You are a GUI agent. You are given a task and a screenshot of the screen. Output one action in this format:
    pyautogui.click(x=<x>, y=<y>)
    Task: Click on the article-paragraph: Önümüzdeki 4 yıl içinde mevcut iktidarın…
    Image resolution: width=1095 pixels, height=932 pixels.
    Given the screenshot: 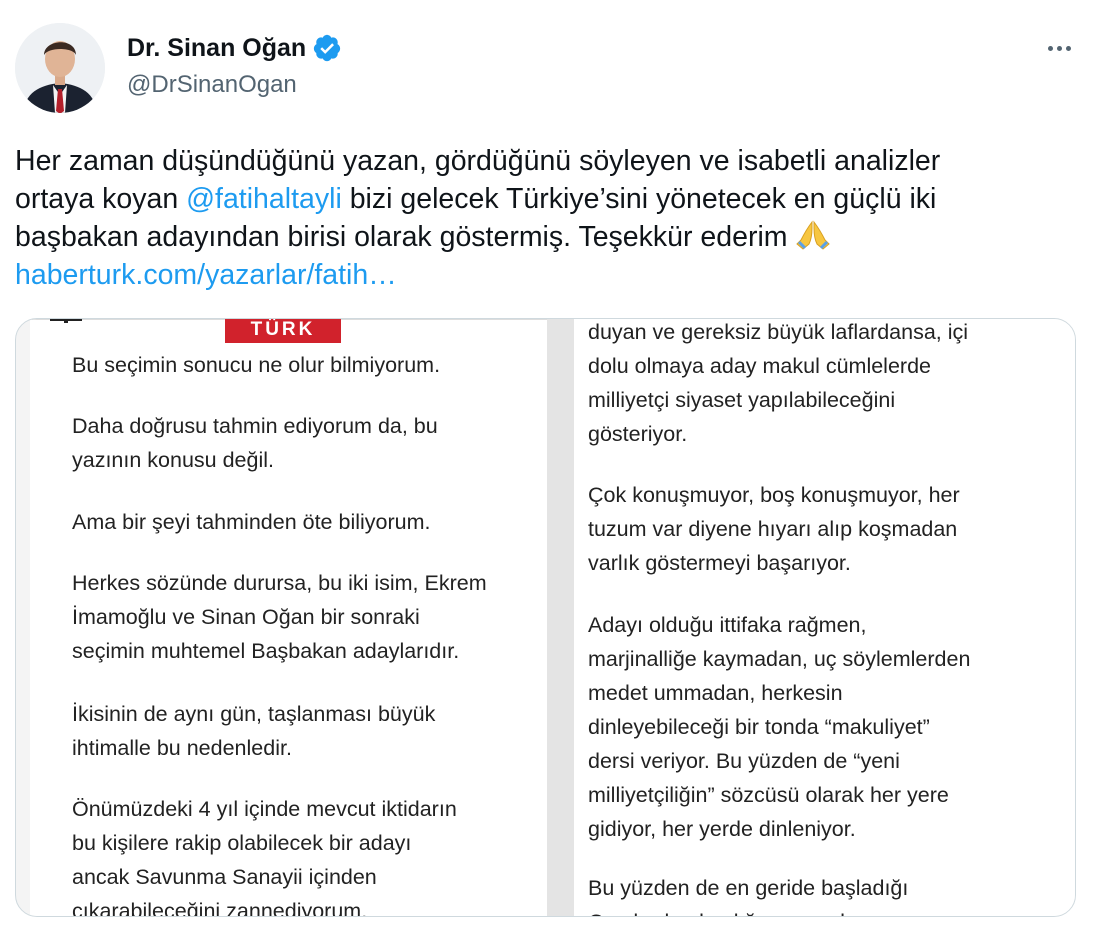 What is the action you would take?
    pyautogui.click(x=264, y=856)
    